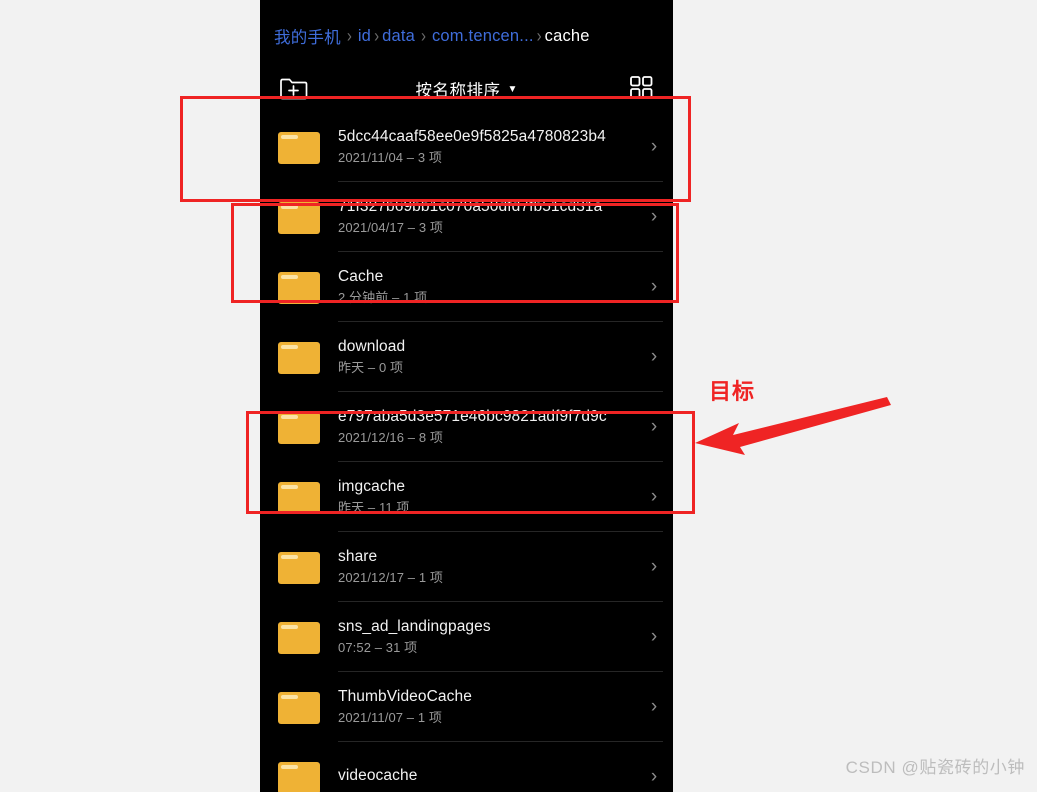 Image resolution: width=1037 pixels, height=792 pixels. Describe the element at coordinates (405, 696) in the screenshot. I see `file-name: ThumbVideoCache` at that location.